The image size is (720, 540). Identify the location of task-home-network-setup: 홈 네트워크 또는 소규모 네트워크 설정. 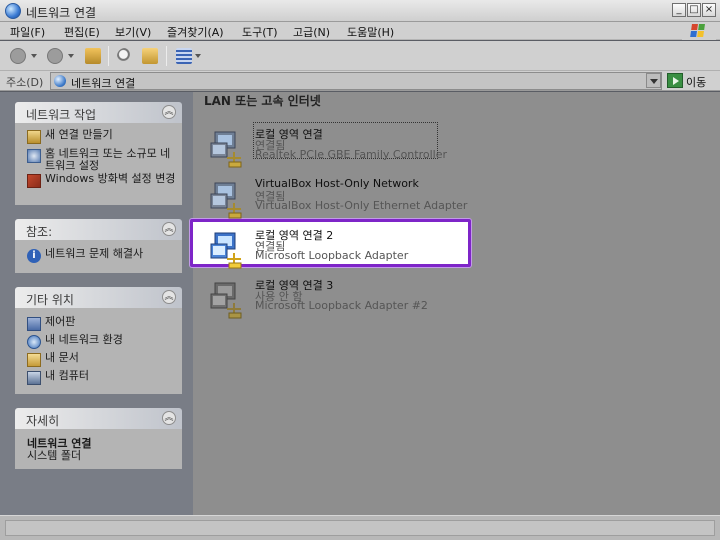
(101, 160).